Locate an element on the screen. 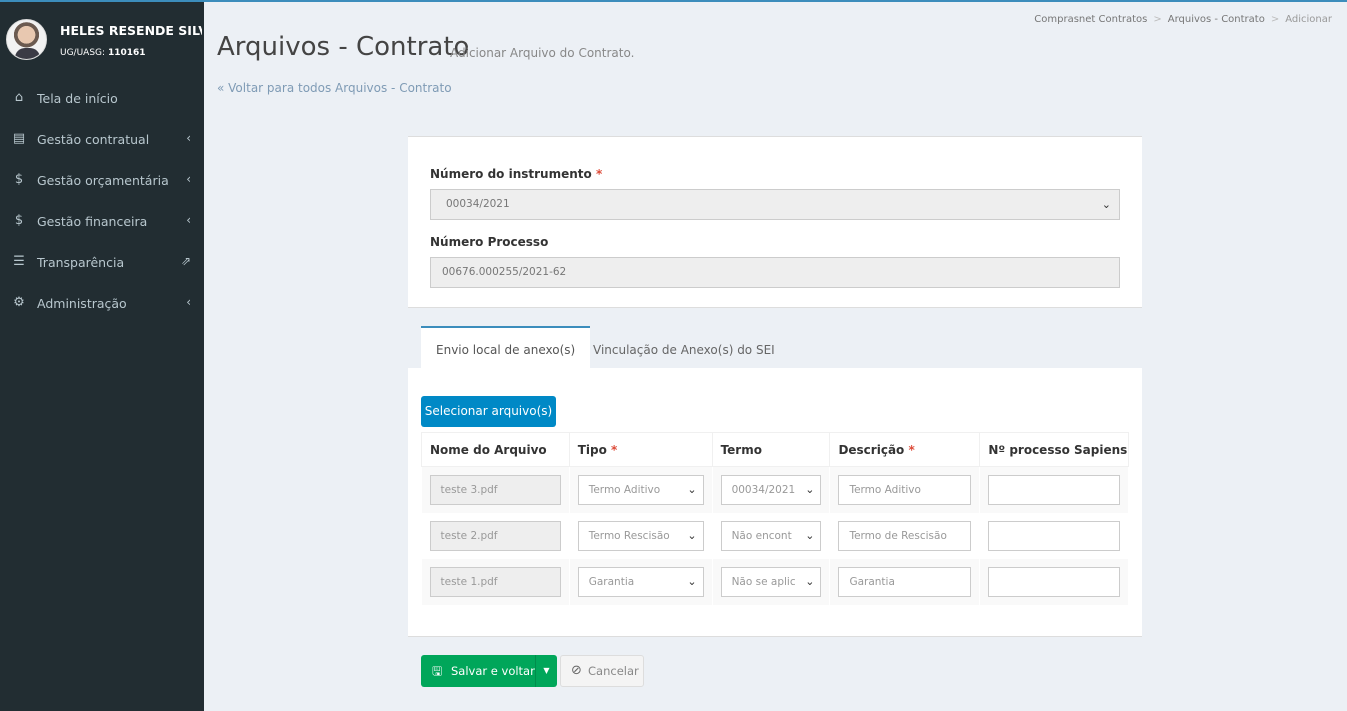  col-header-nome: Nome do Arquivo is located at coordinates (495, 449).